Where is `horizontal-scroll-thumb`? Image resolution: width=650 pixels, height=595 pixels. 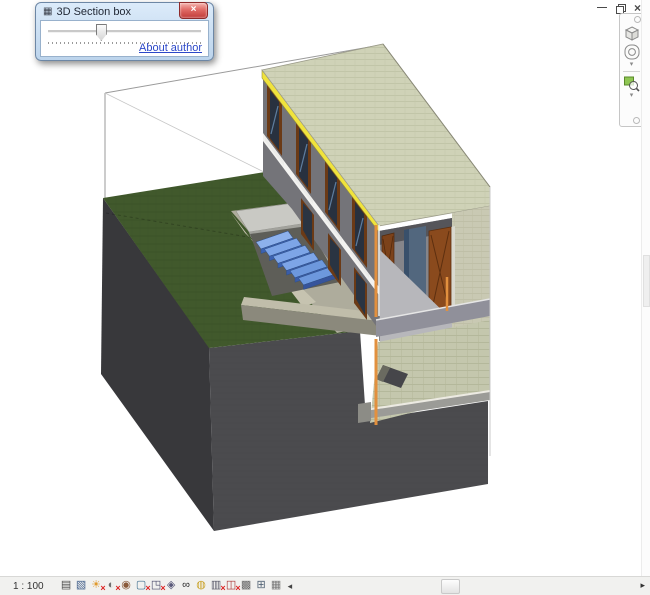 horizontal-scroll-thumb is located at coordinates (450, 586).